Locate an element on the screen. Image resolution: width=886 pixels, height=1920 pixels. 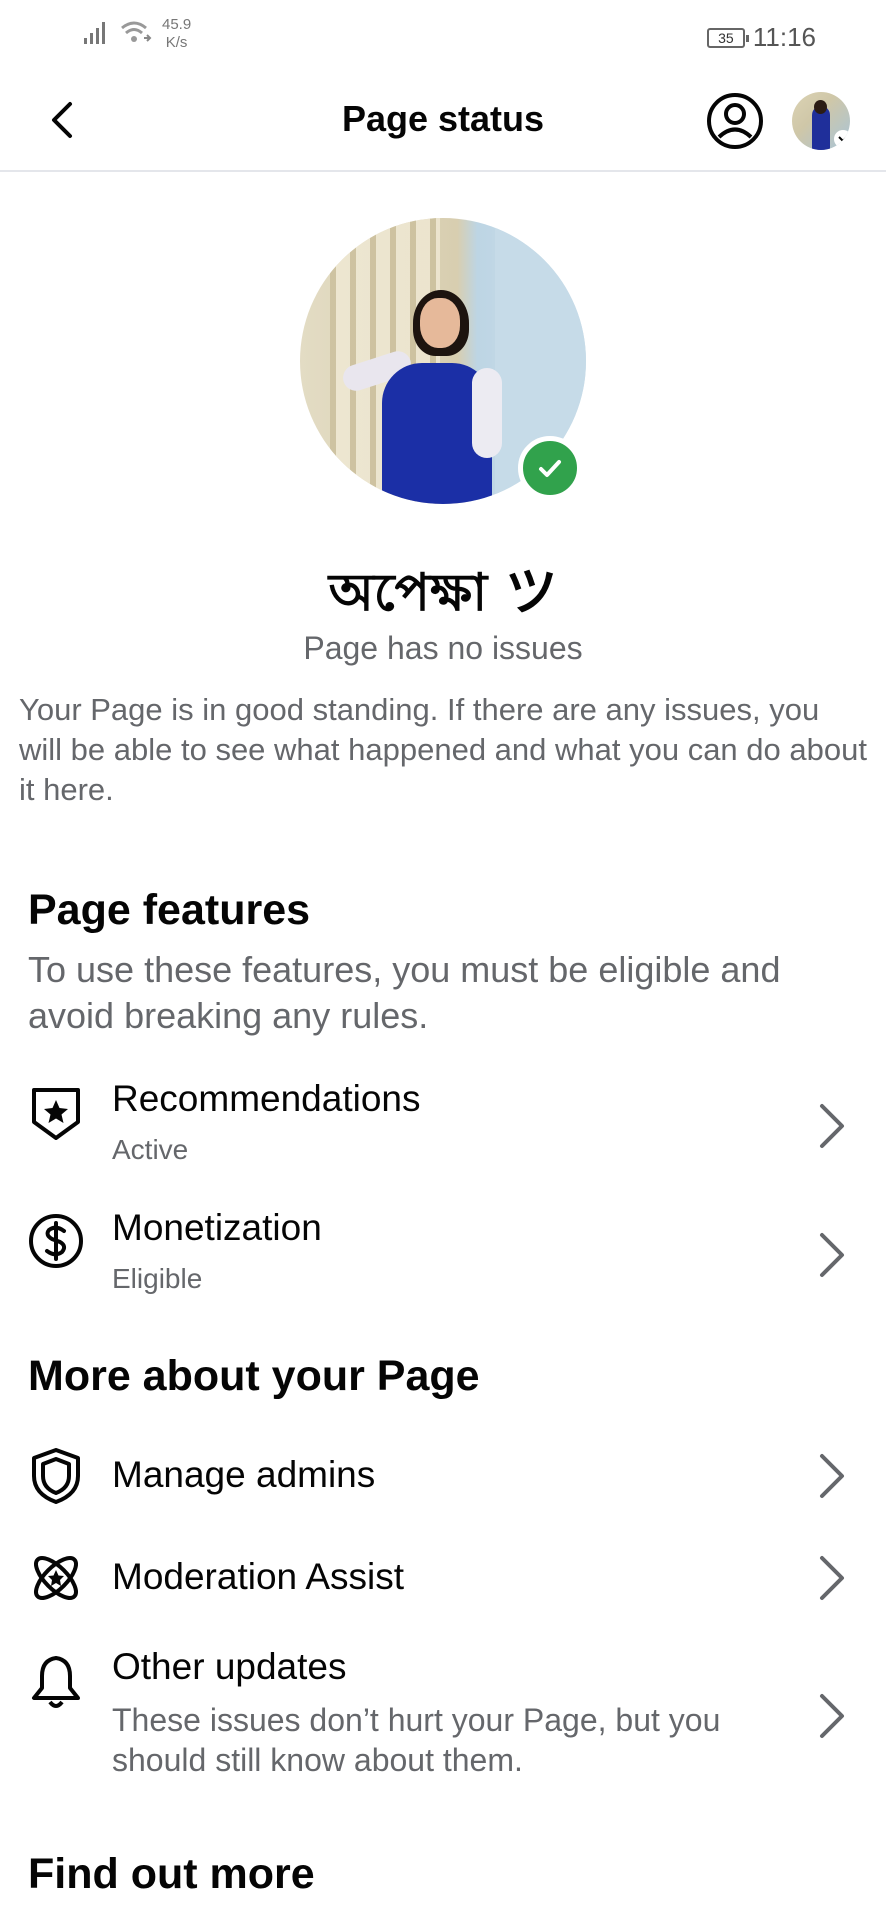
manage-admins-label: Manage admins is located at coordinates (244, 1474).